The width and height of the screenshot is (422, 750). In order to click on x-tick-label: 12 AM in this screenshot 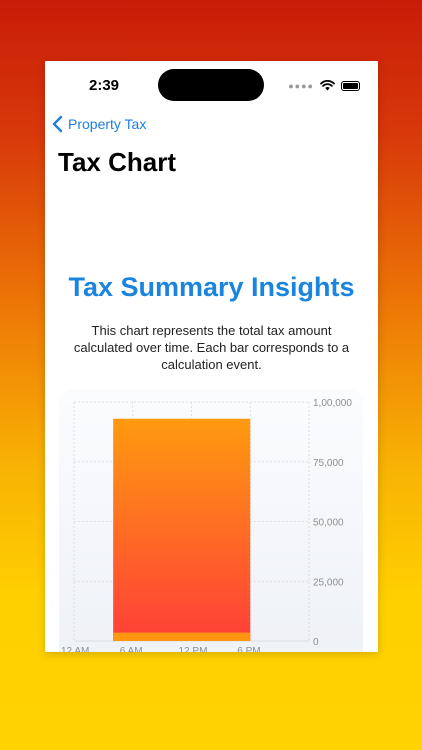, I will do `click(75, 649)`.